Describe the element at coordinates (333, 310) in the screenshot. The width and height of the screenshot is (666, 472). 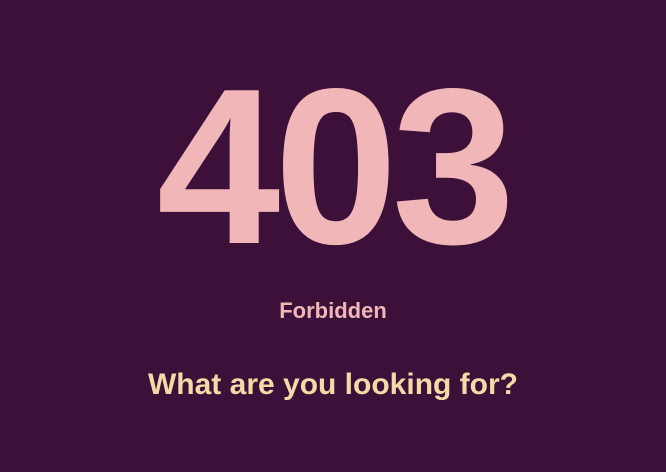
I see `error-status: Forbidden` at that location.